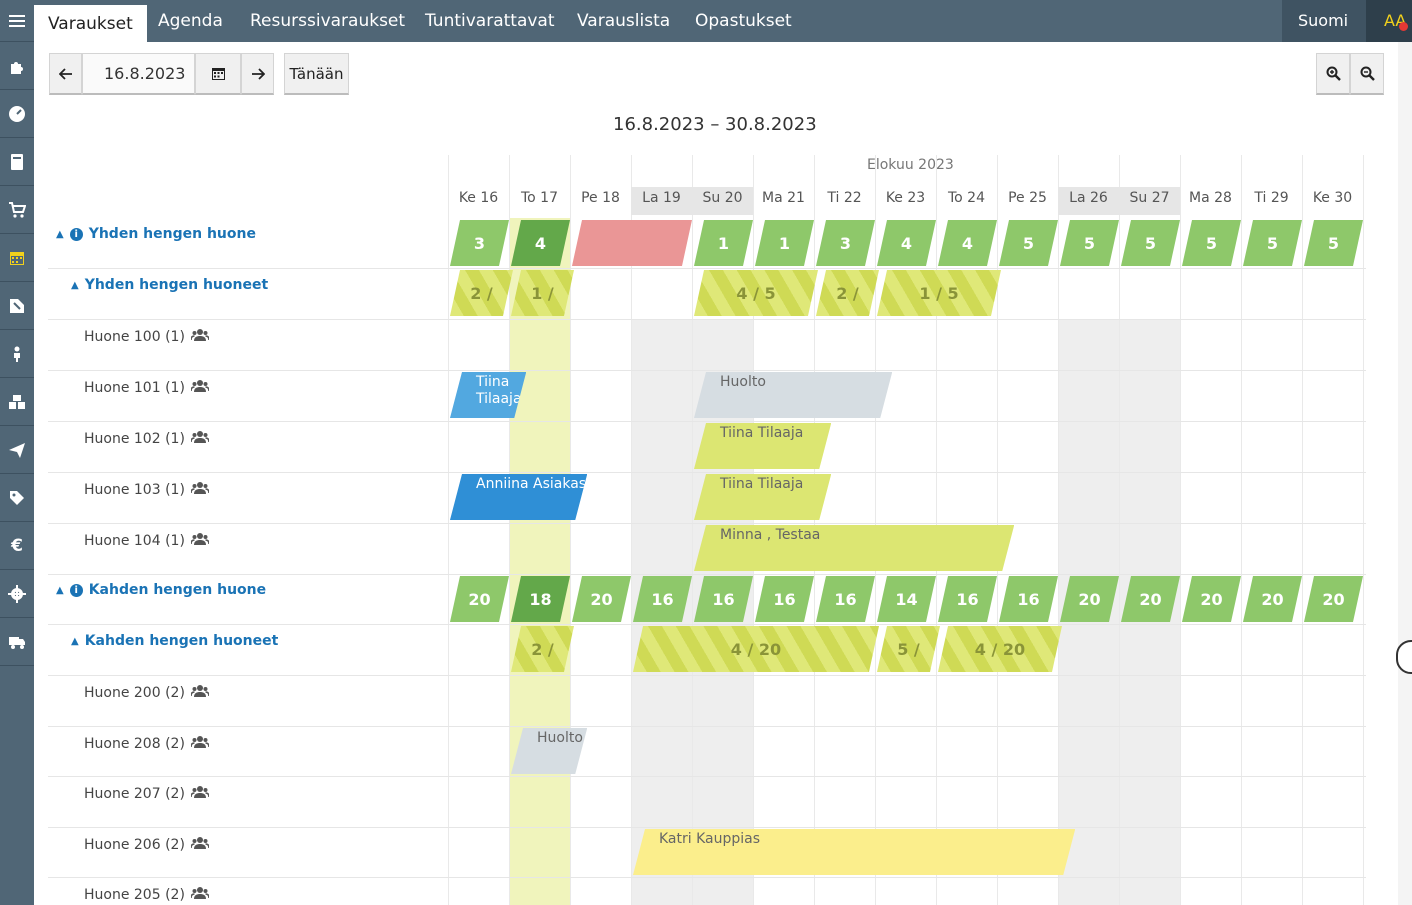 This screenshot has width=1412, height=905. Describe the element at coordinates (1149, 201) in the screenshot. I see `day-header: Su 27` at that location.